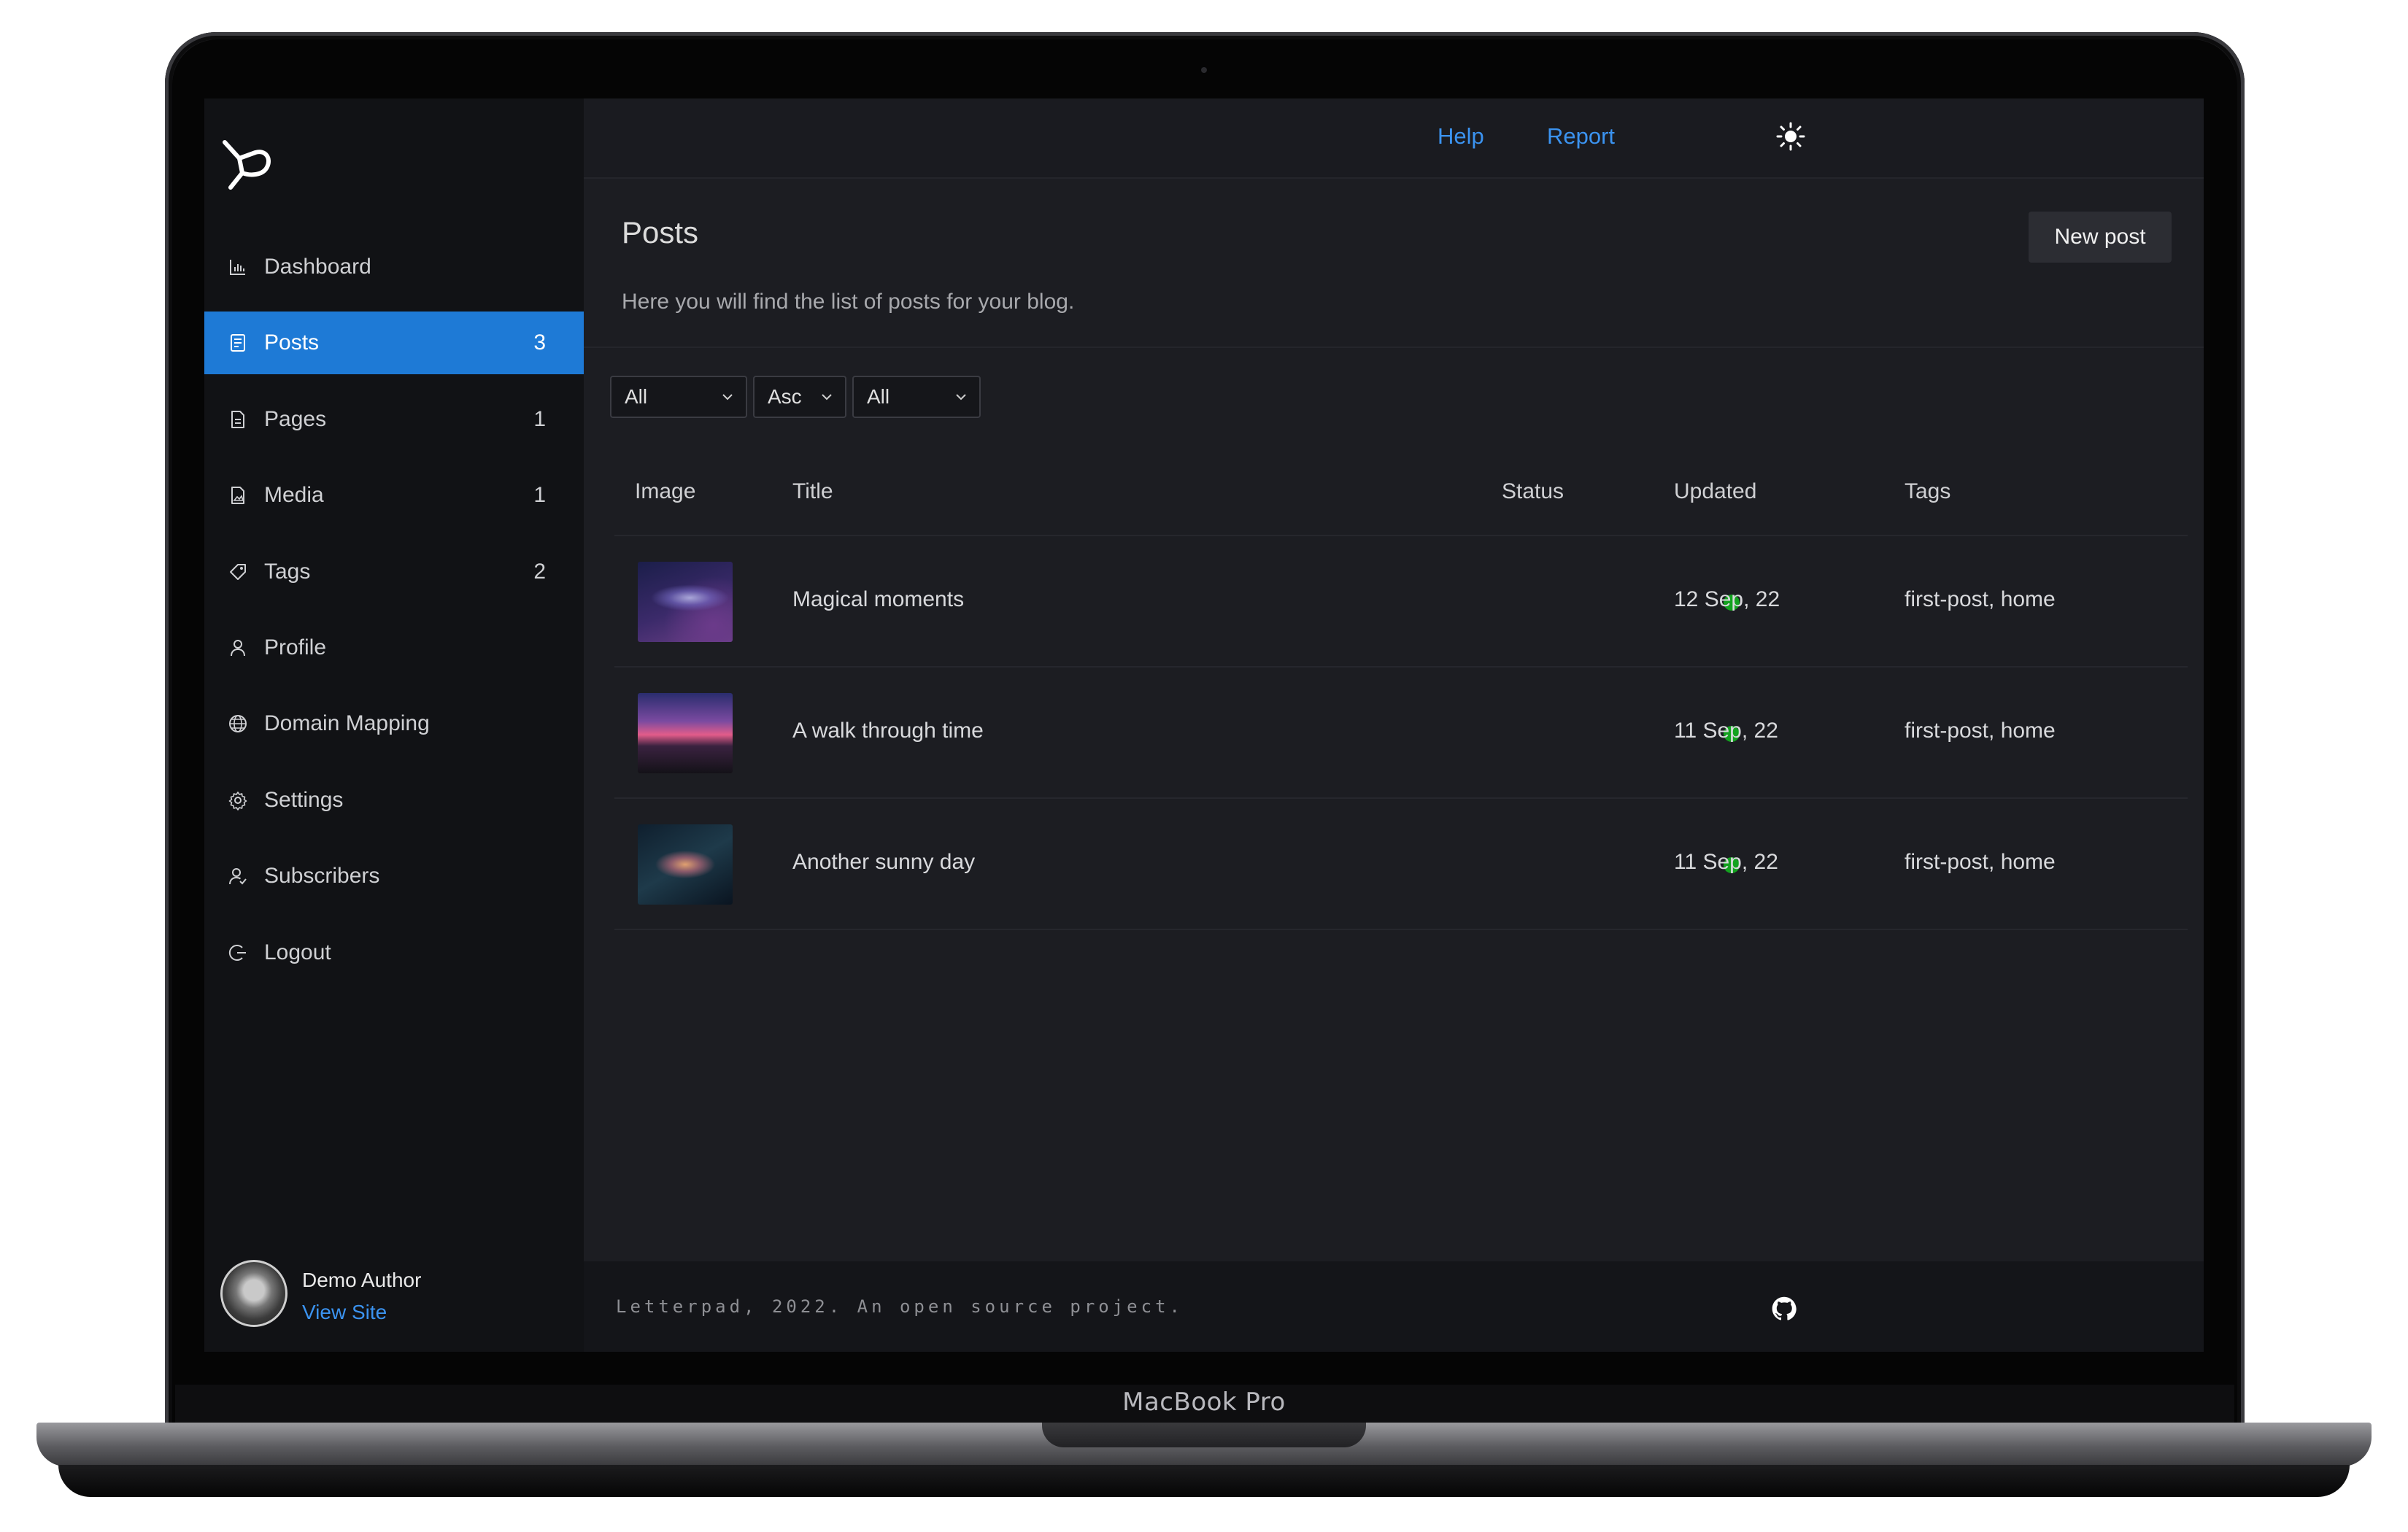  I want to click on sidebar-item-media: Media 1, so click(394, 496).